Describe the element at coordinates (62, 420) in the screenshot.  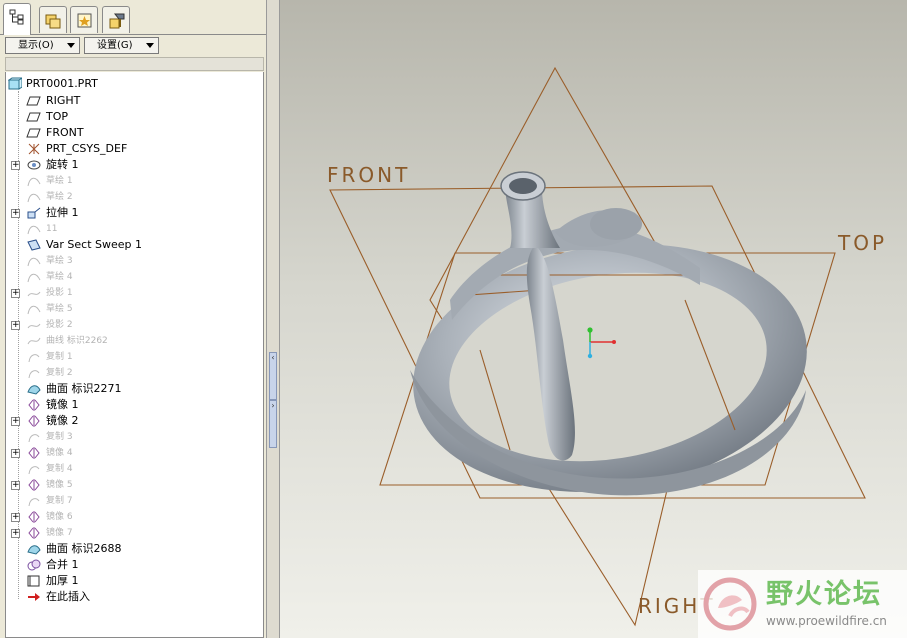
I see `tree-item-label: 镜像 2` at that location.